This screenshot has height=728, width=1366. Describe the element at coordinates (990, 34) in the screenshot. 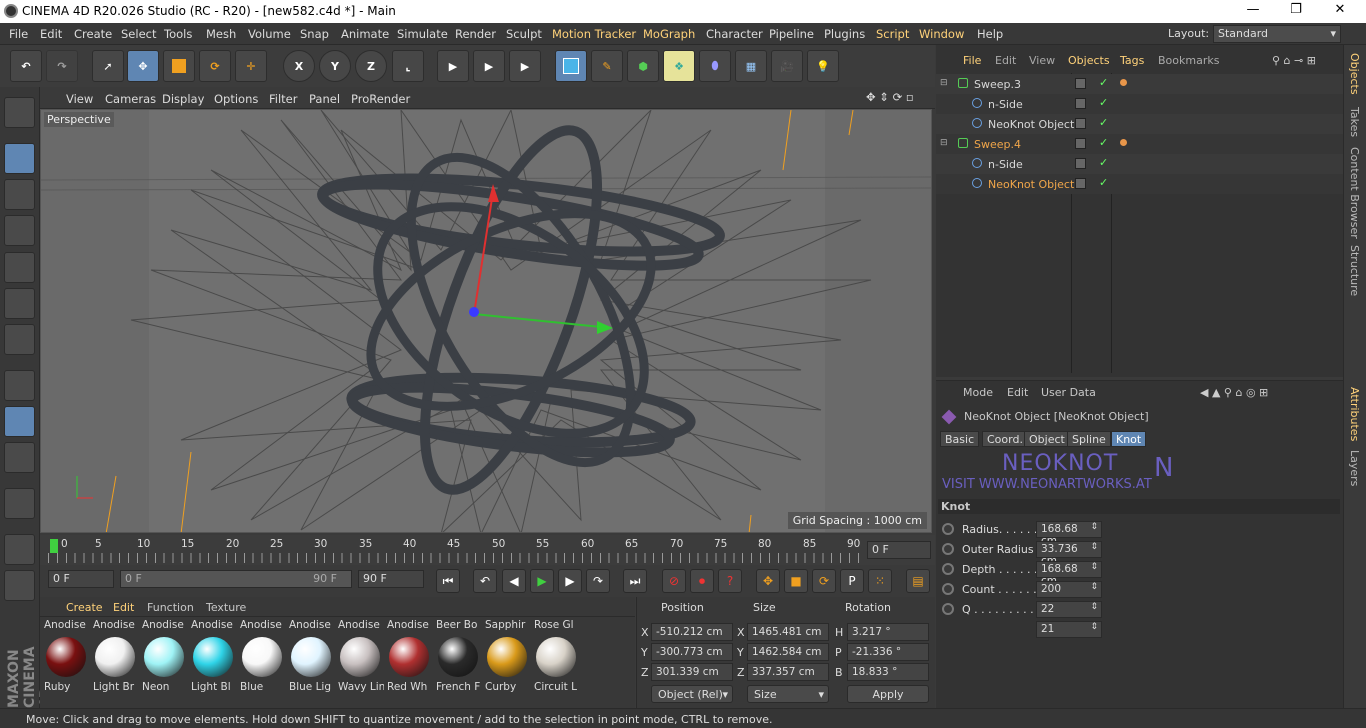

I see `menu-help: Help` at that location.